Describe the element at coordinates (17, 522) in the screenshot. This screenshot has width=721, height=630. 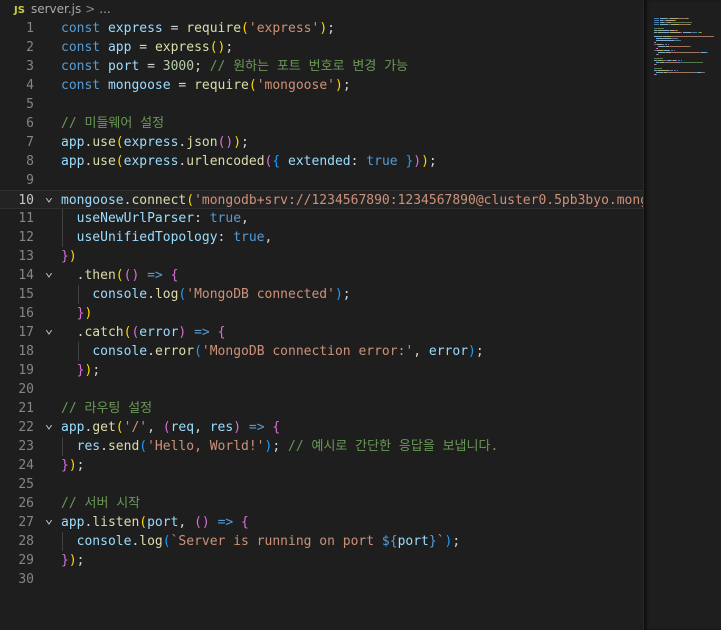
I see `line-number: 27` at that location.